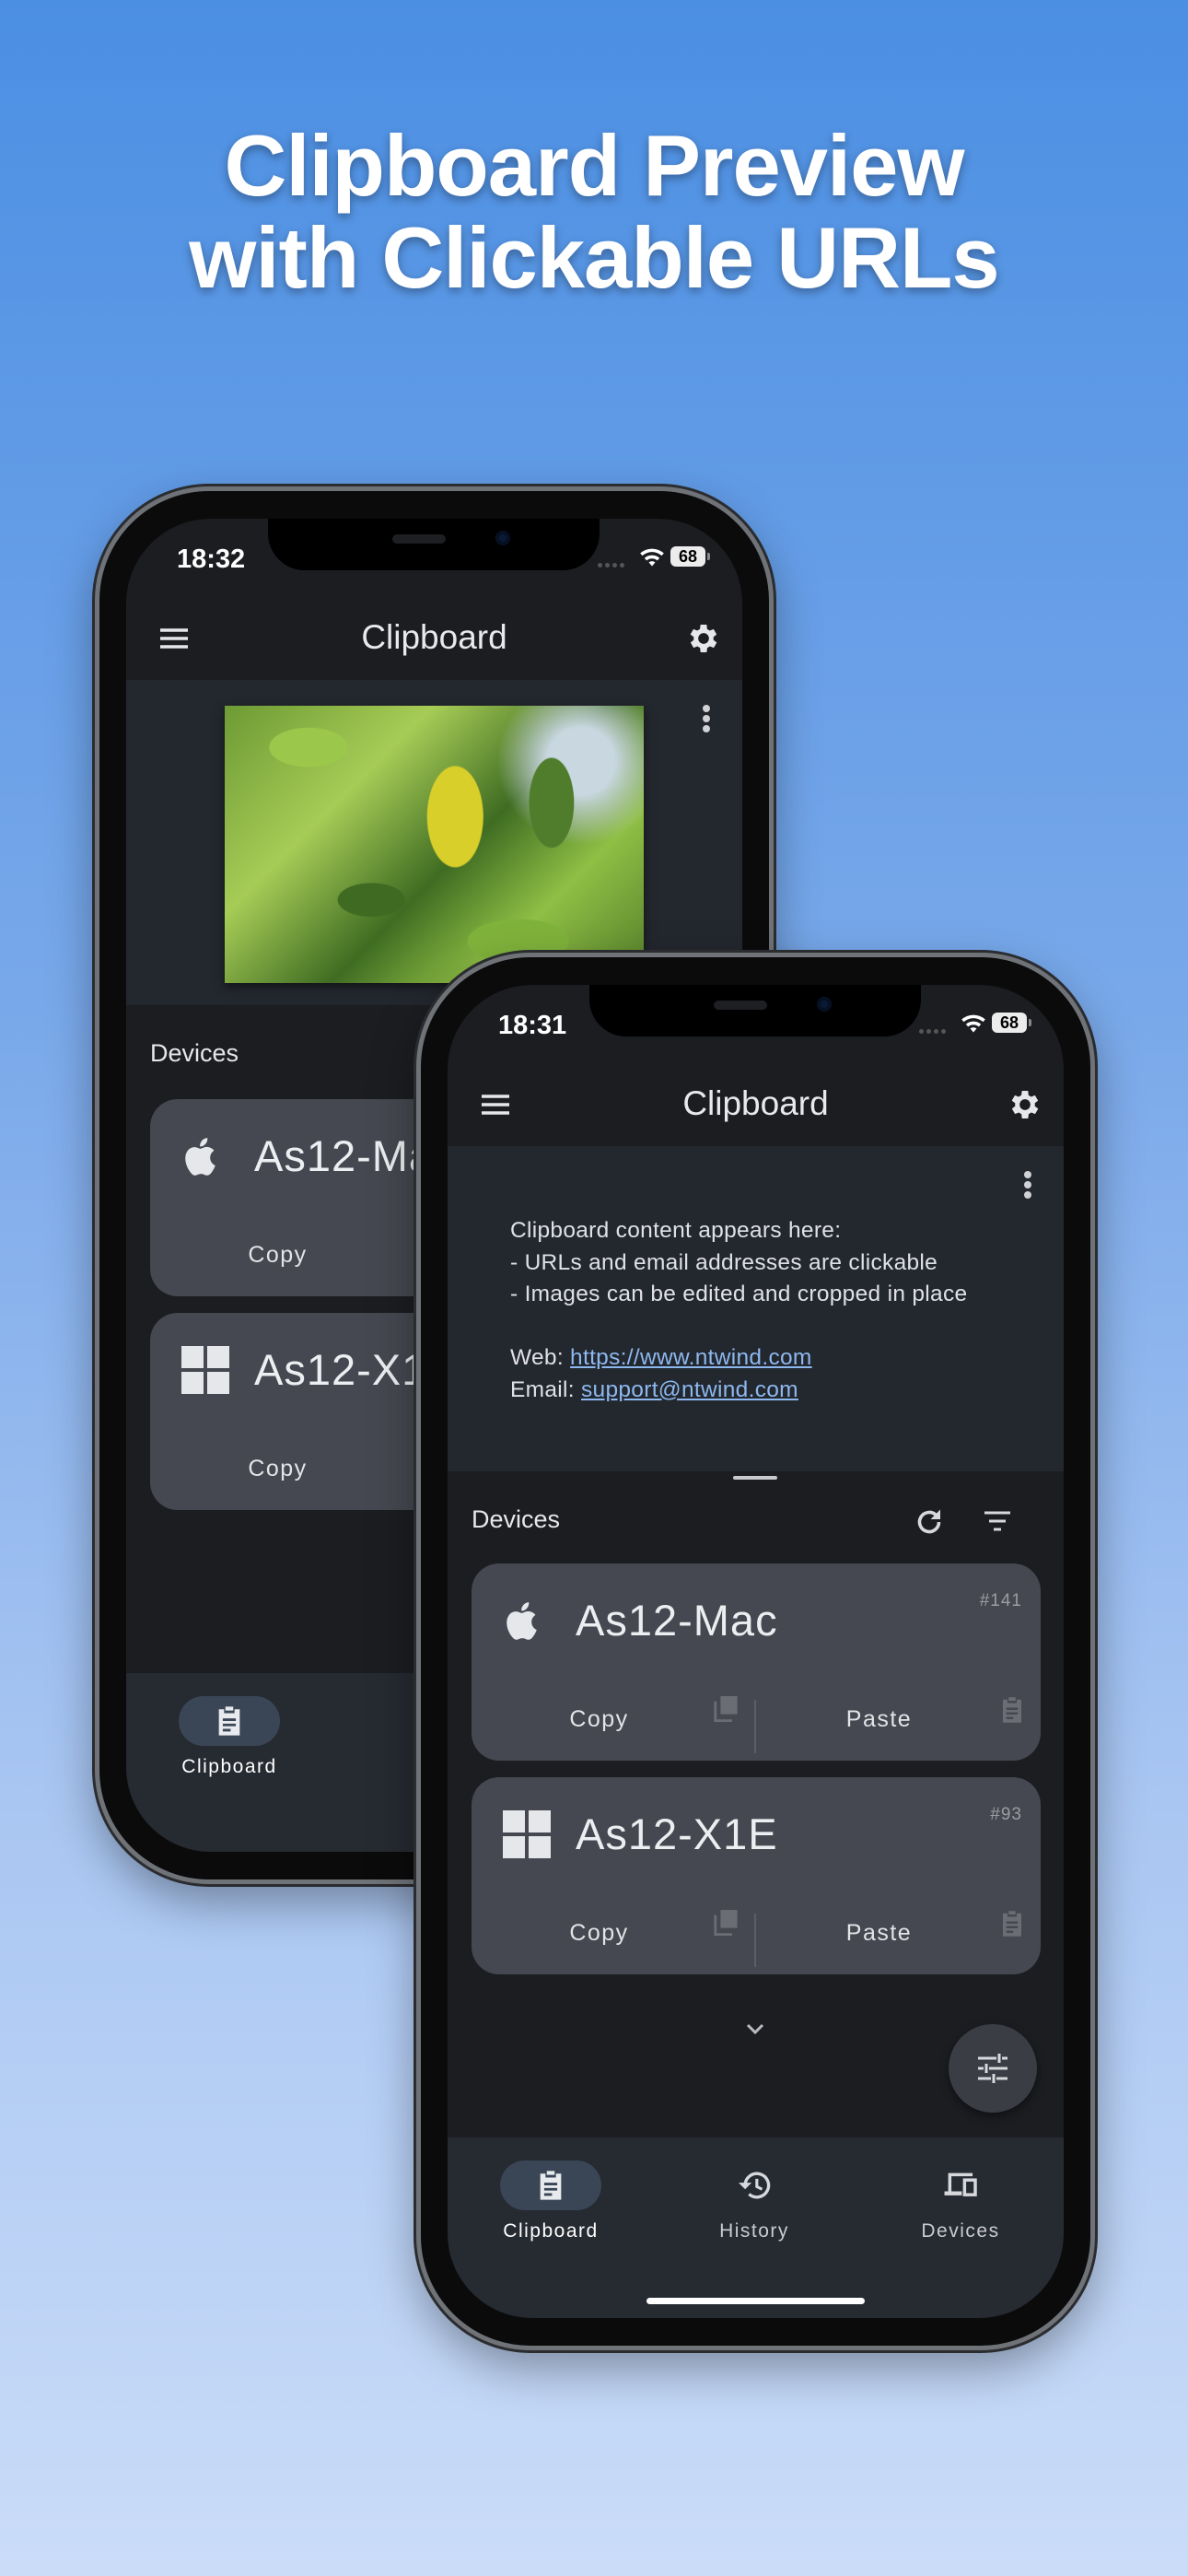  I want to click on nav-devices: Devices, so click(961, 2197).